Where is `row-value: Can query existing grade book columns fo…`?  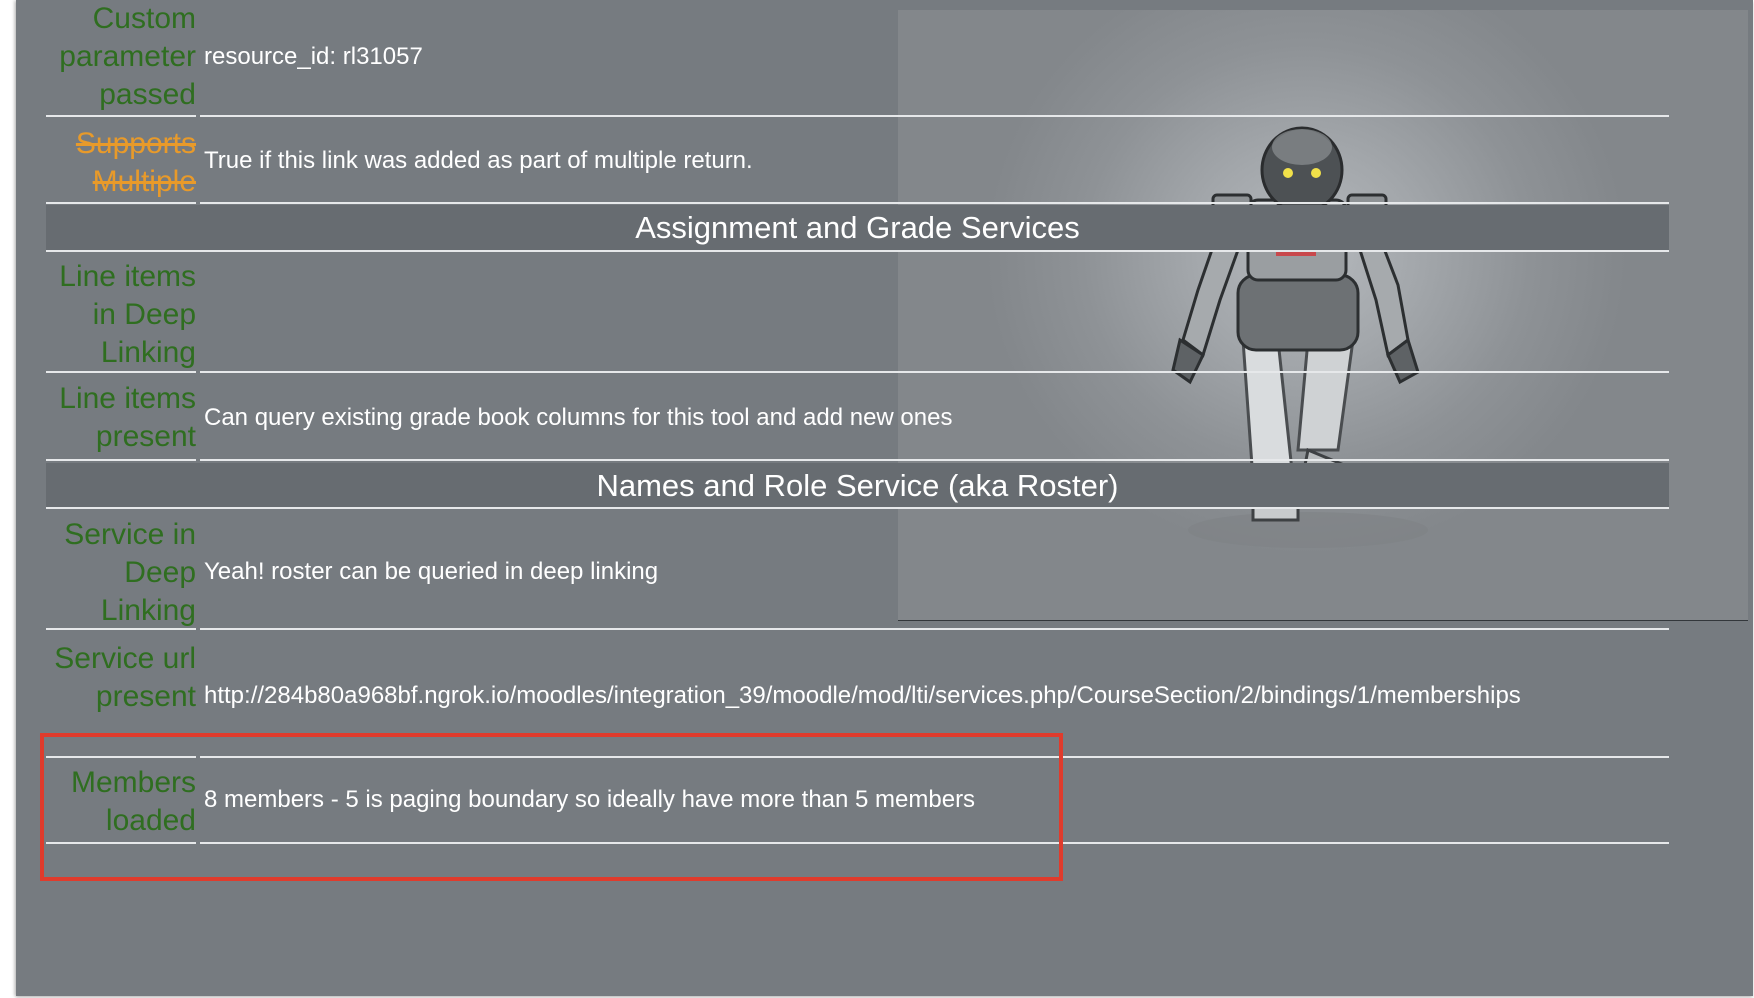 row-value: Can query existing grade book columns fo… is located at coordinates (578, 417).